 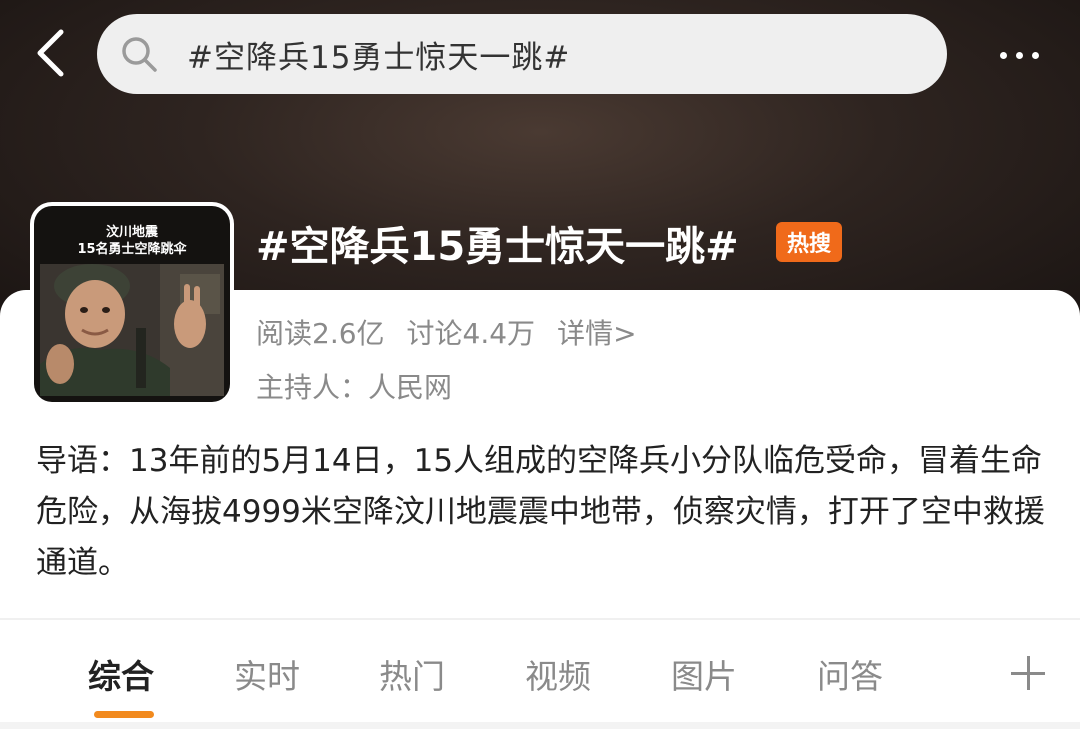 What do you see at coordinates (139, 54) in the screenshot?
I see `search-icon` at bounding box center [139, 54].